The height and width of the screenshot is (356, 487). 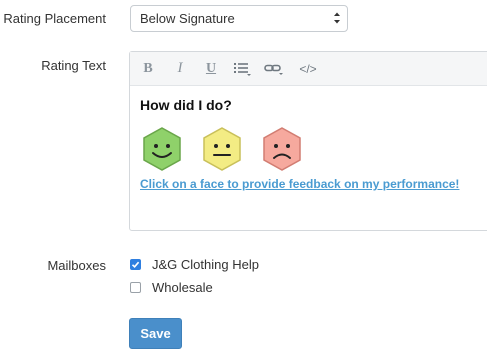 I want to click on mailbox-option: J&G Clothing Help, so click(x=194, y=264).